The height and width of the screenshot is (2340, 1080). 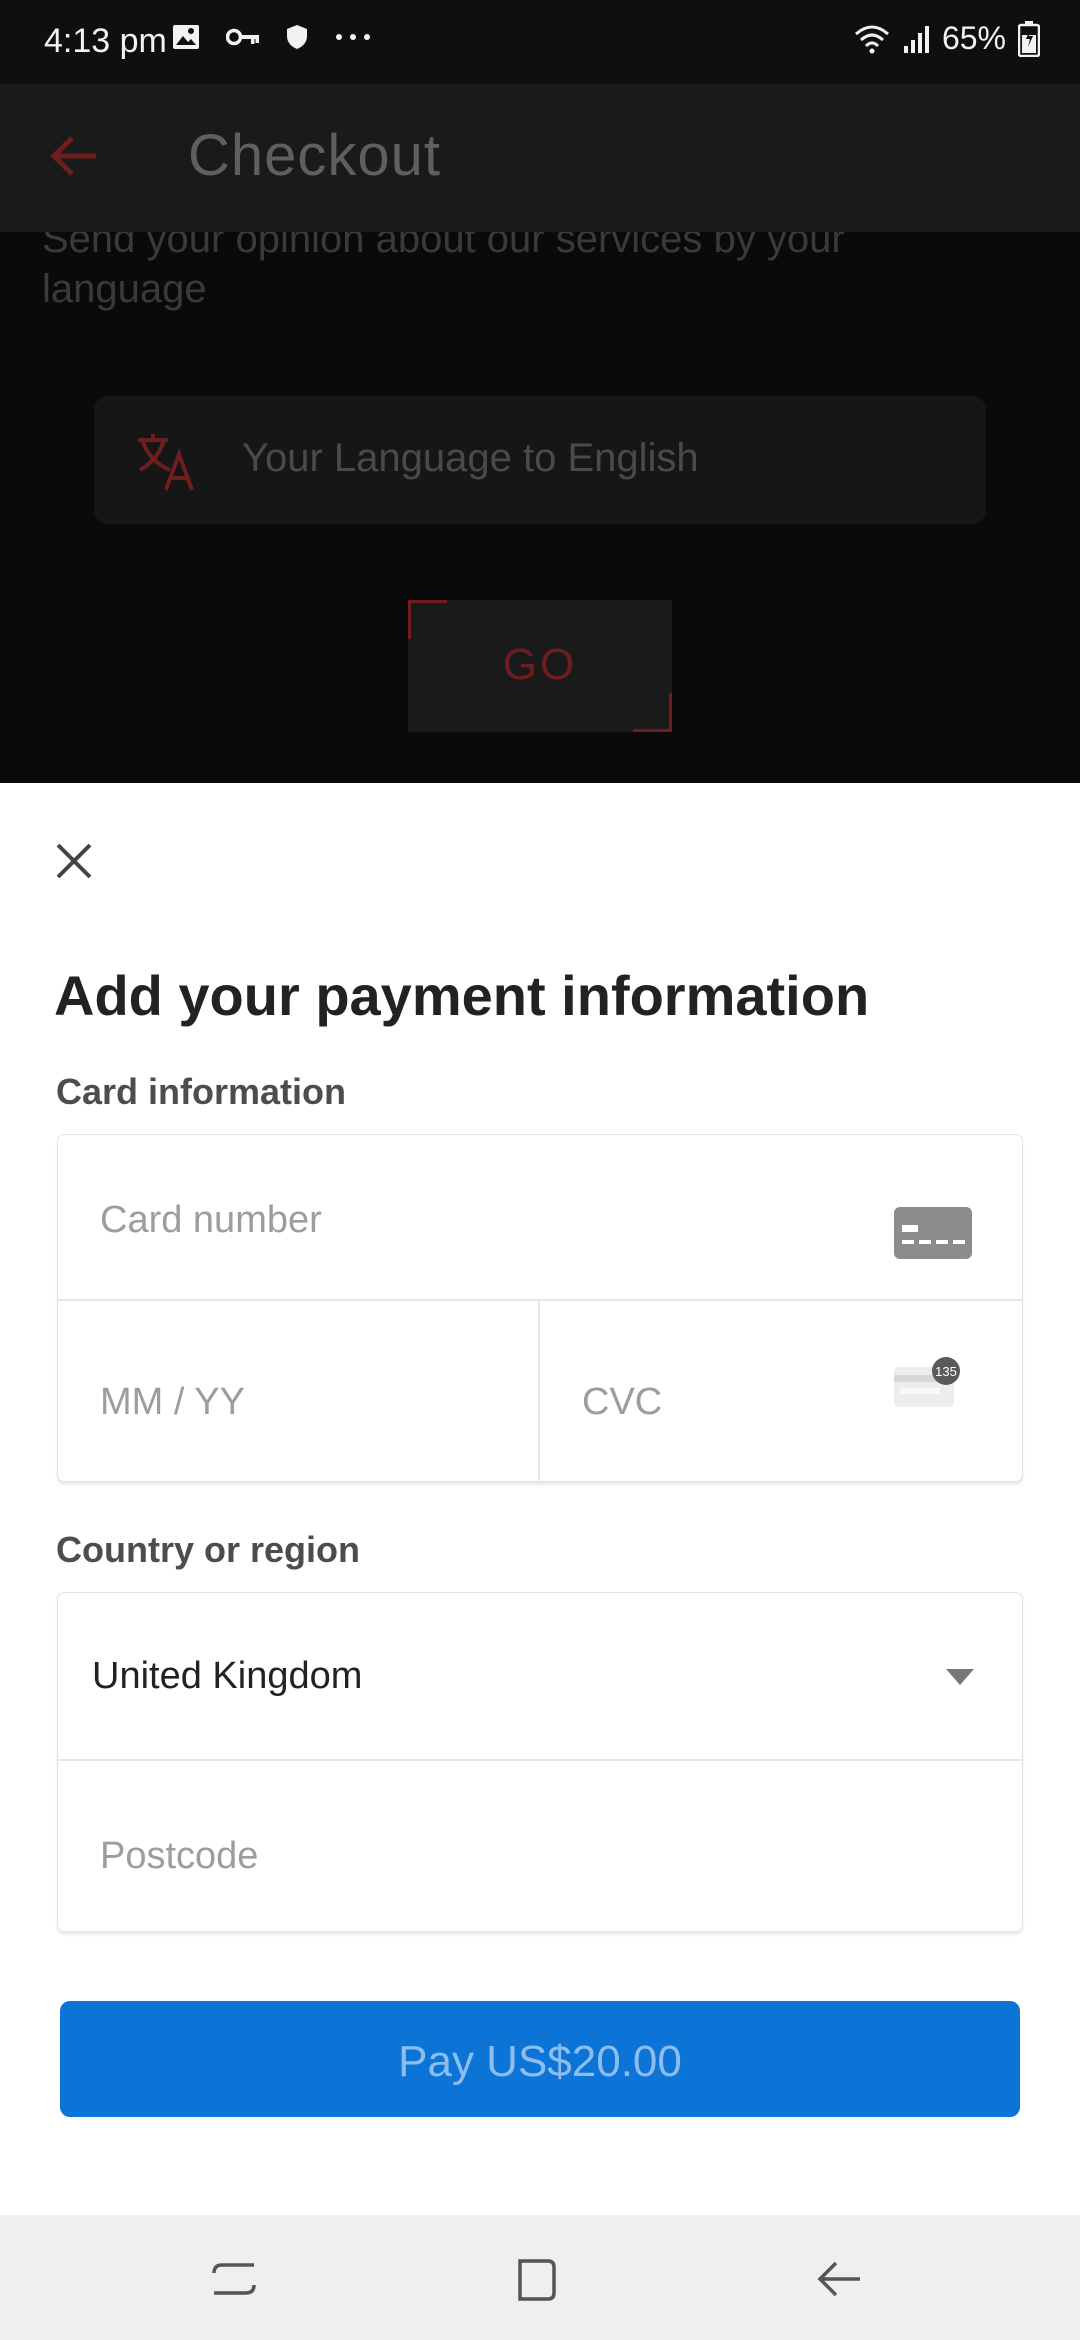 What do you see at coordinates (781, 1391) in the screenshot?
I see `cvc-field: CVC 135` at bounding box center [781, 1391].